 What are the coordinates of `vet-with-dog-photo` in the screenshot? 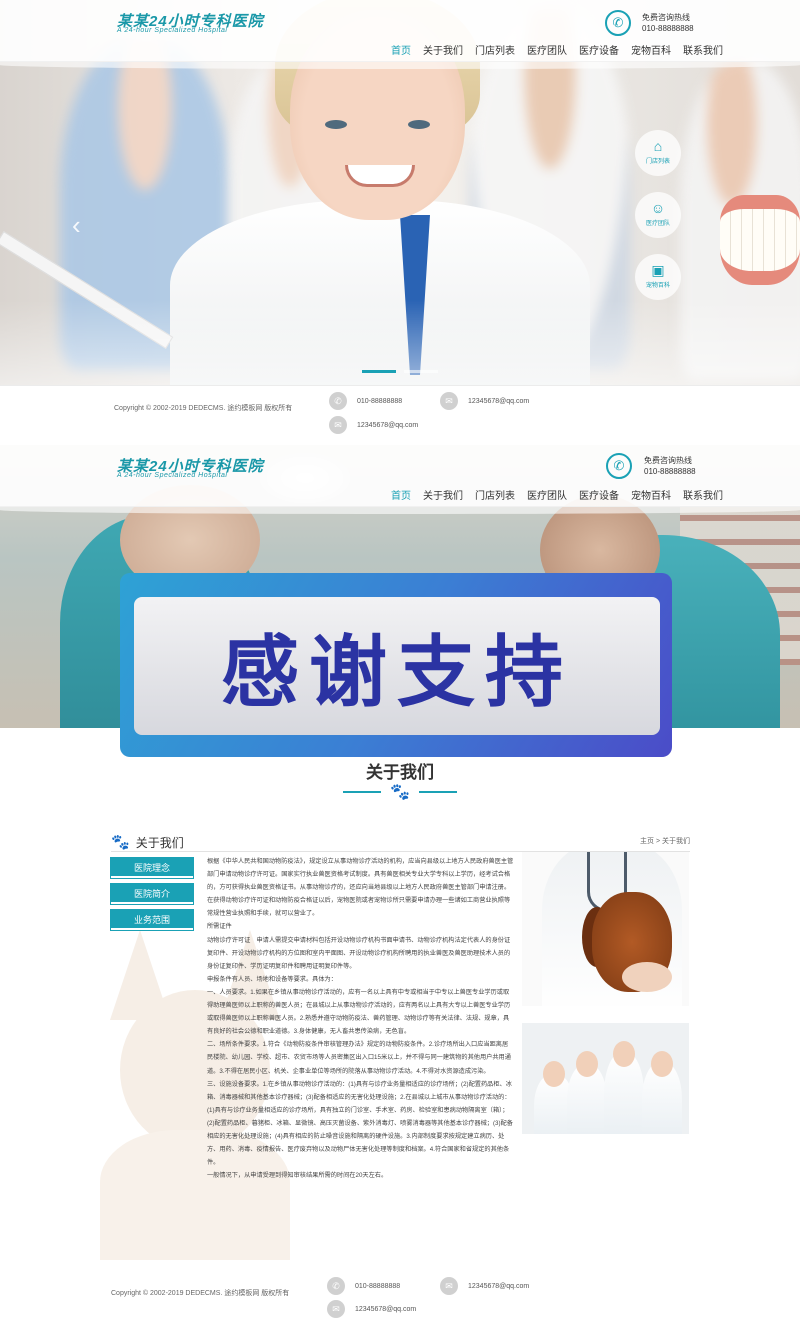 It's located at (605, 929).